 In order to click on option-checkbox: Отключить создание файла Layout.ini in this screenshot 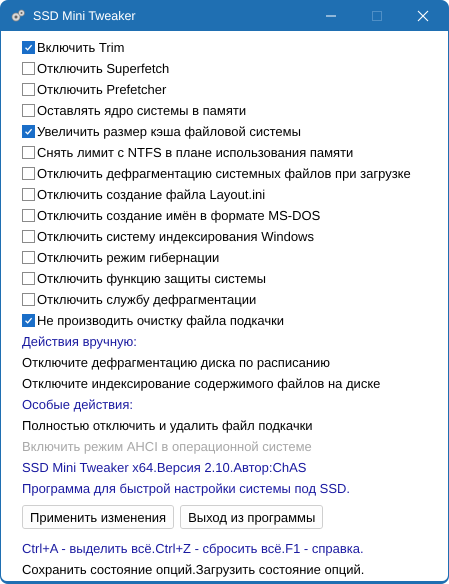, I will do `click(144, 194)`.